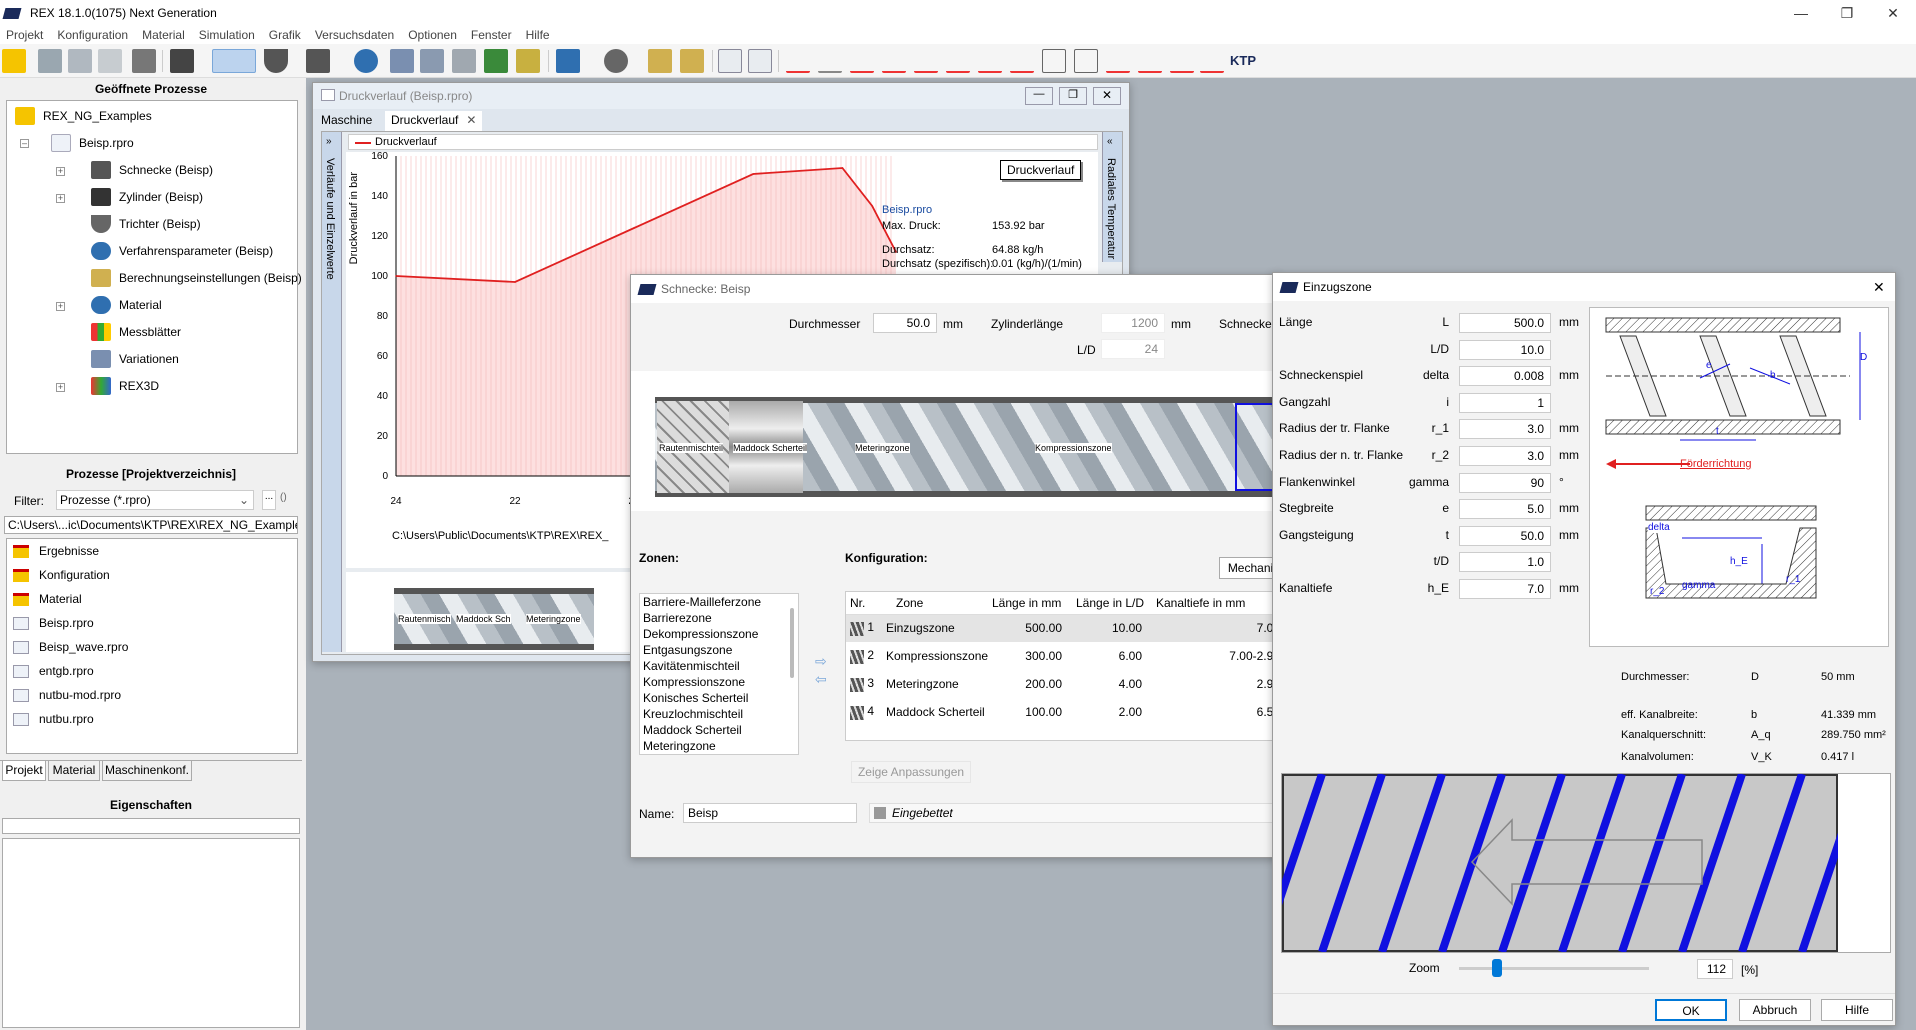  I want to click on zone-list-item: Entgasungszone, so click(719, 650).